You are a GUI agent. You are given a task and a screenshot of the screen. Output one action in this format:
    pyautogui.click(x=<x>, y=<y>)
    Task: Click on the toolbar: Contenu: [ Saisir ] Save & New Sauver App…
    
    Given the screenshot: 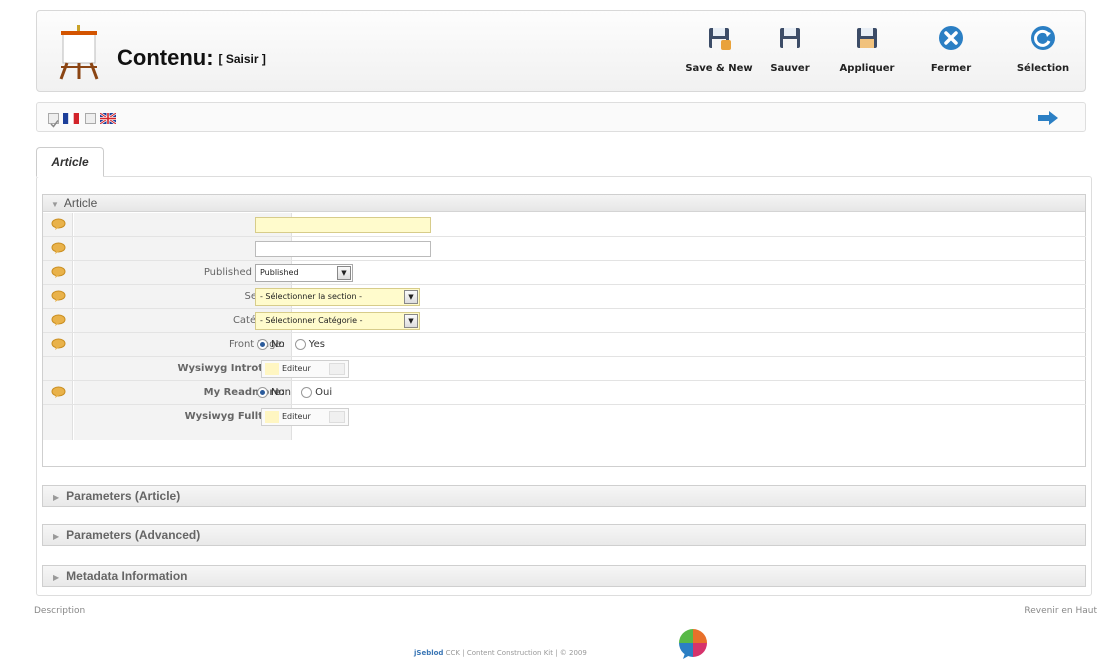 What is the action you would take?
    pyautogui.click(x=561, y=51)
    